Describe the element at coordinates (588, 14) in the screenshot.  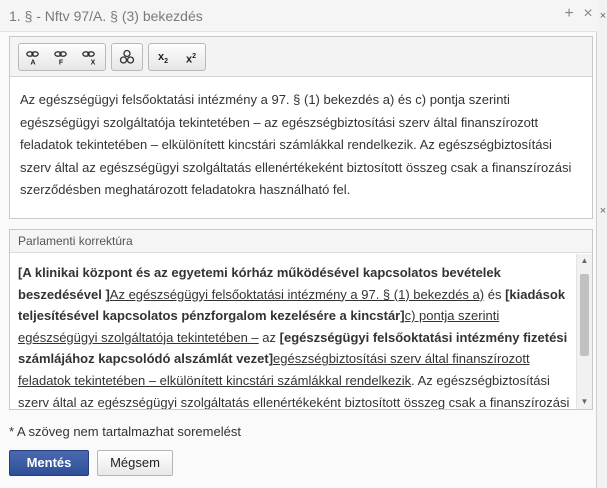
I see `close-icon: ×` at that location.